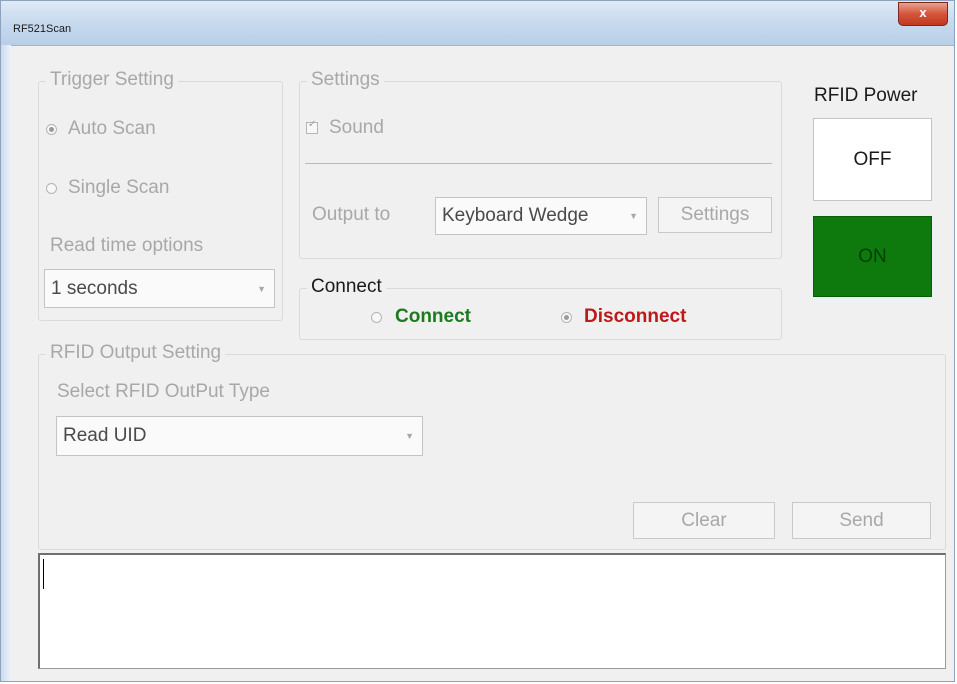 This screenshot has height=684, width=957. I want to click on output-to-value: Keyboard Wedge, so click(515, 215).